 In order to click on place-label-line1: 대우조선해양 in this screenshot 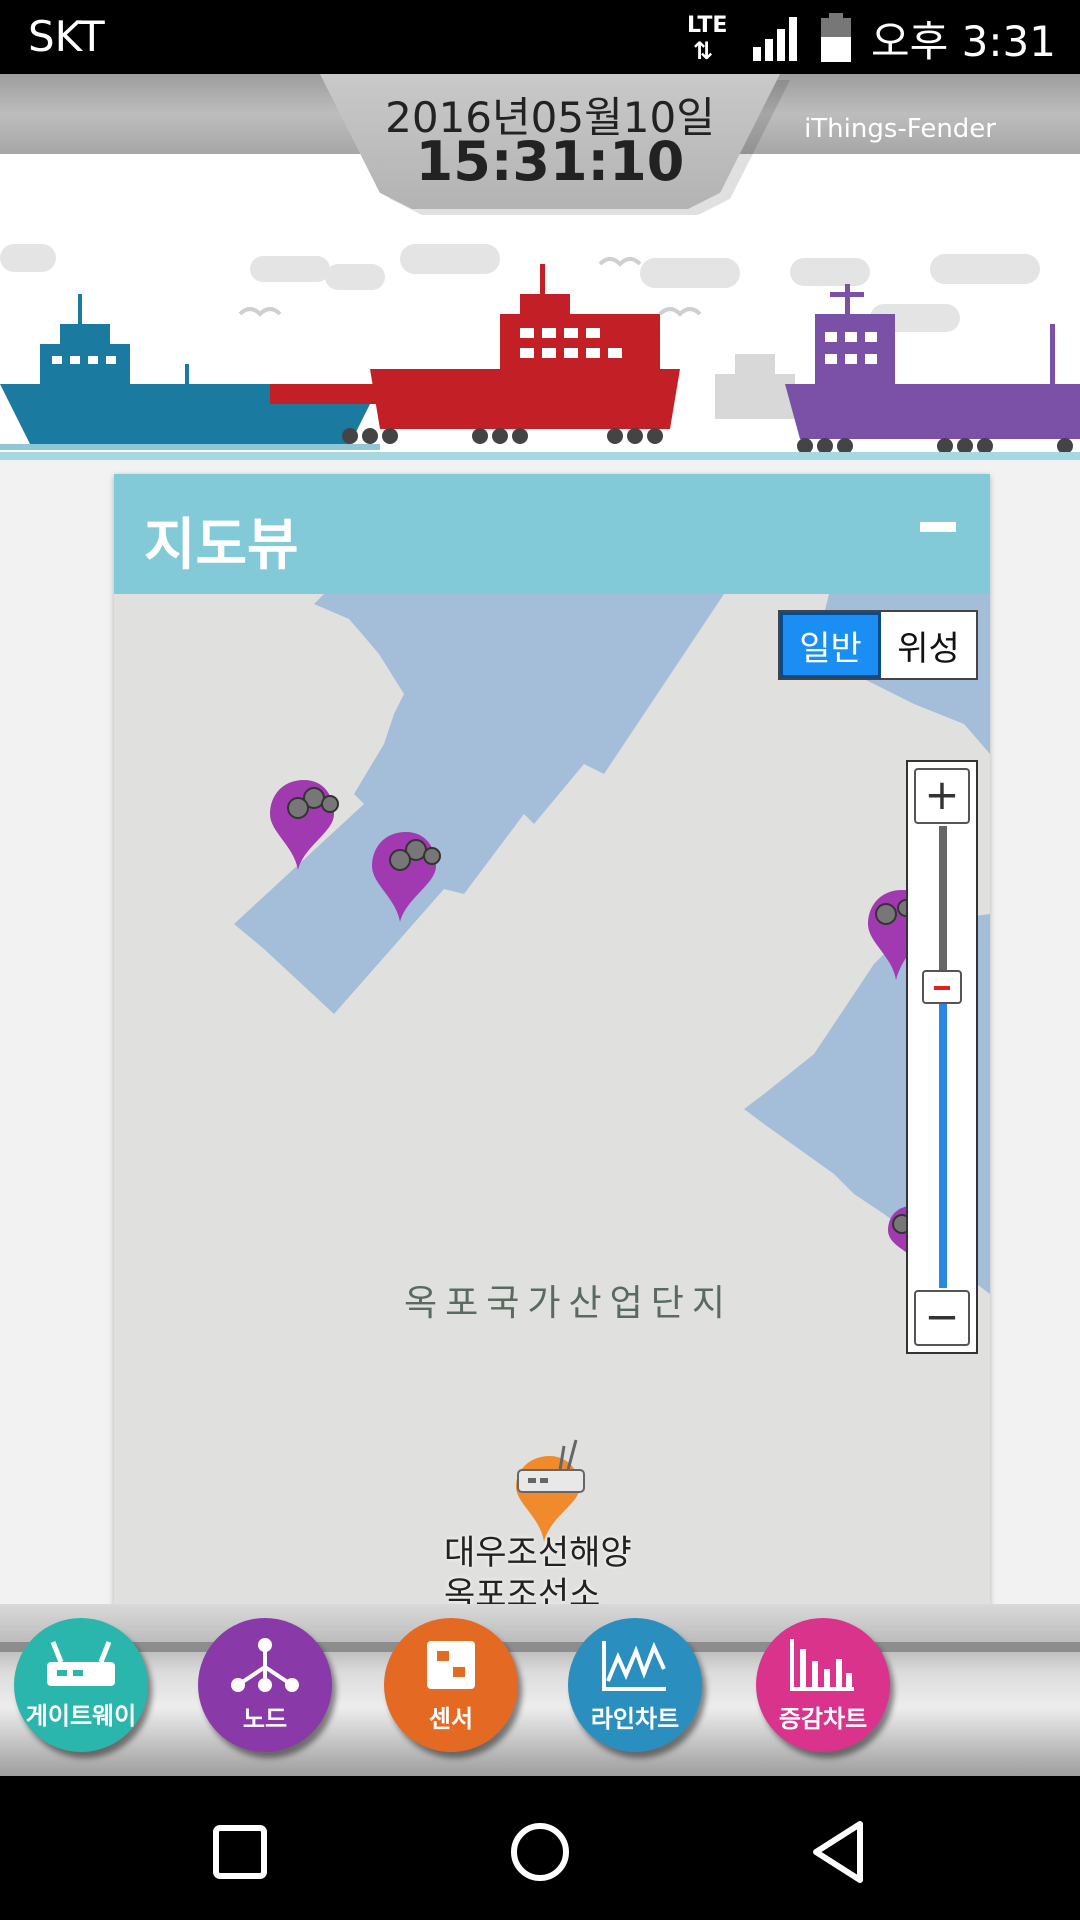, I will do `click(538, 1553)`.